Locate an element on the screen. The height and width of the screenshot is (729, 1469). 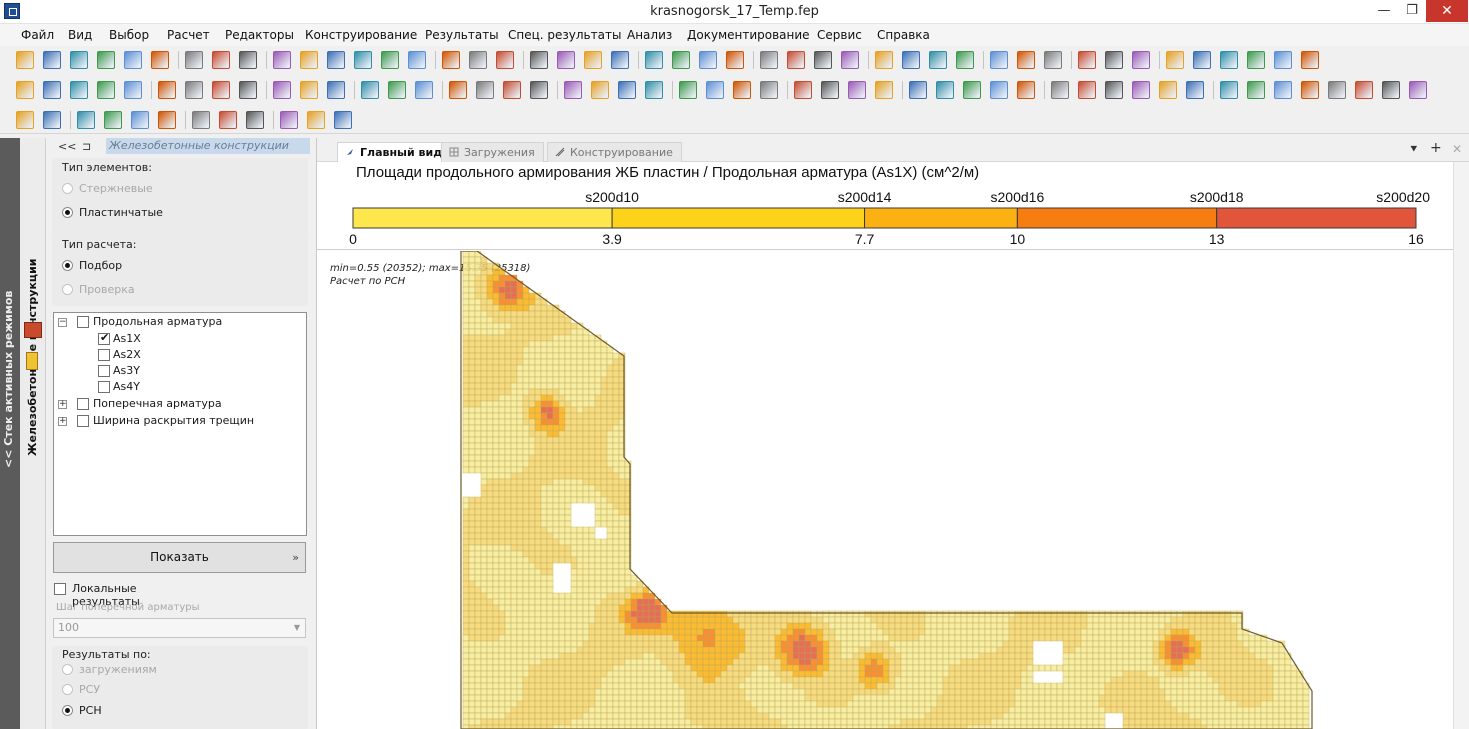
maximize-button: ❐ is located at coordinates (1412, 11).